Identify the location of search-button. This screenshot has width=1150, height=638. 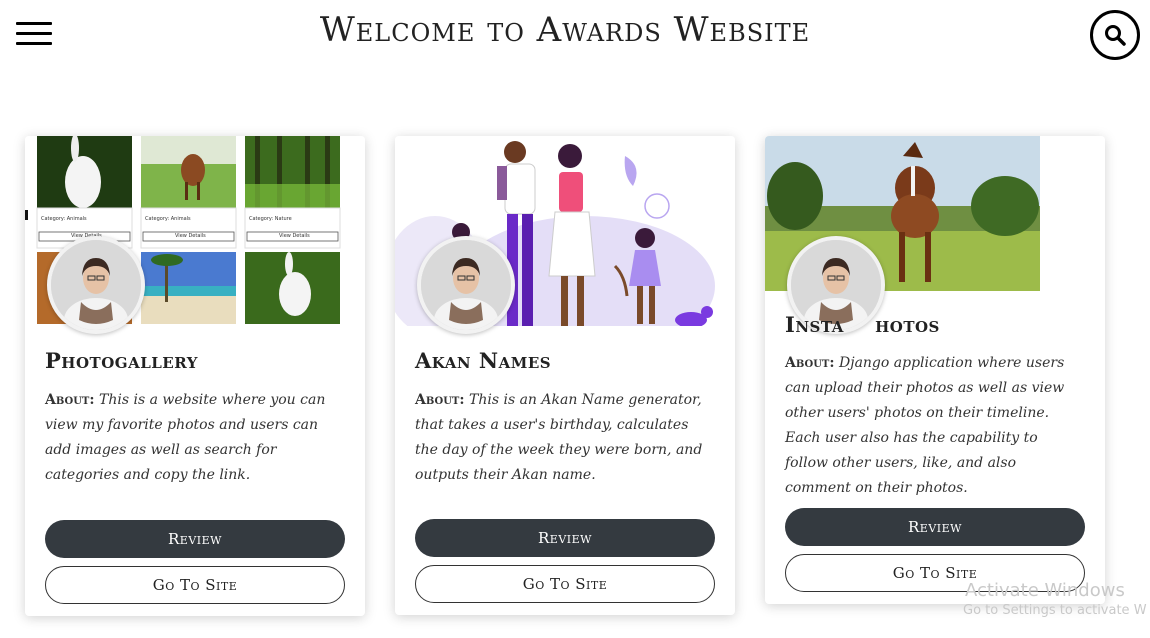
(1115, 35).